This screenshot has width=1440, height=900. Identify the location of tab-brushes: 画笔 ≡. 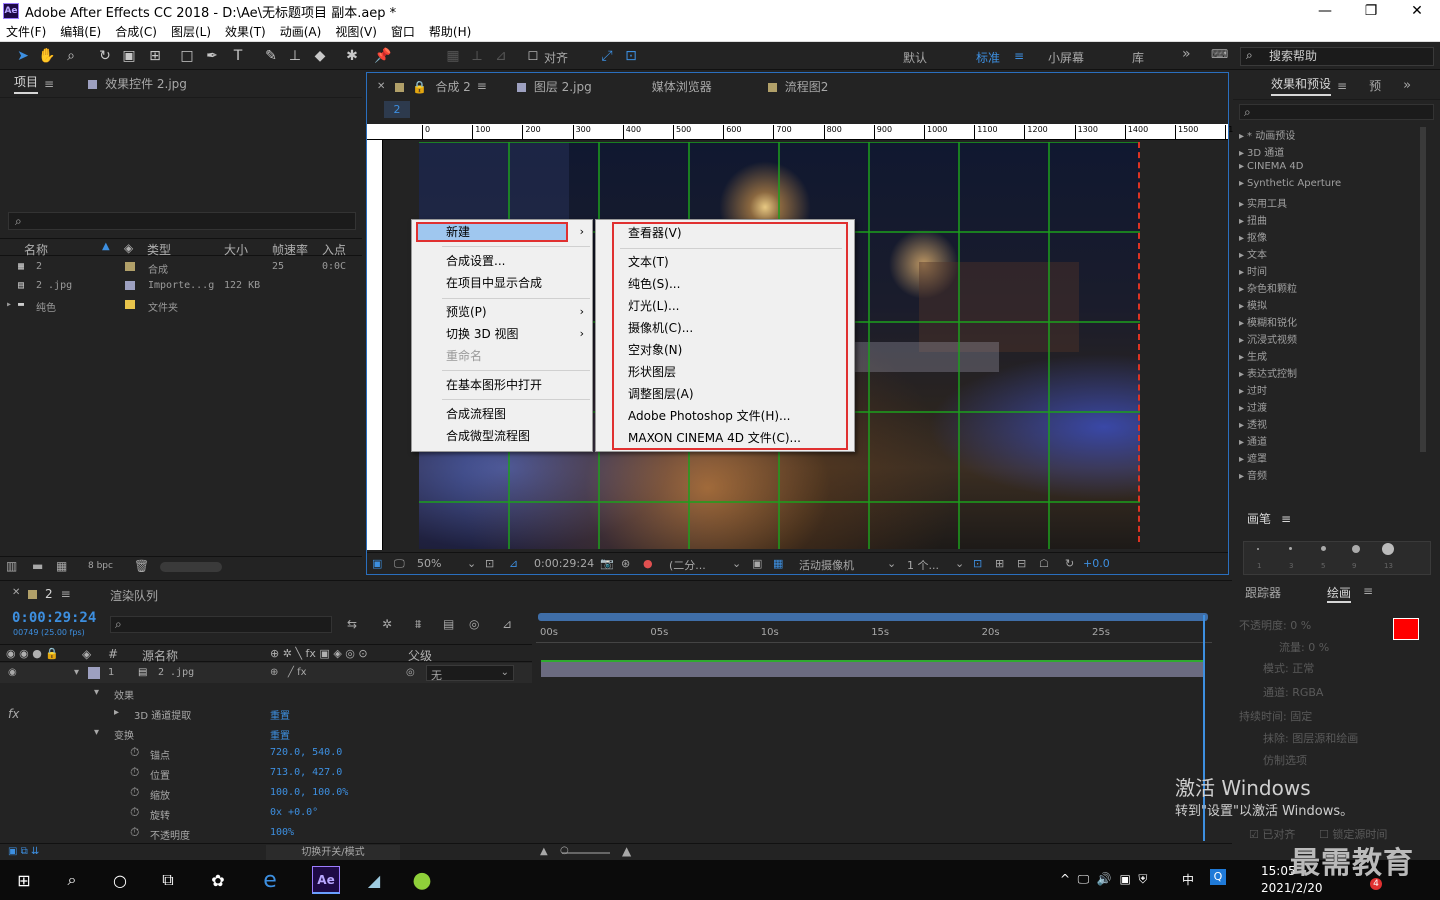
(1269, 518).